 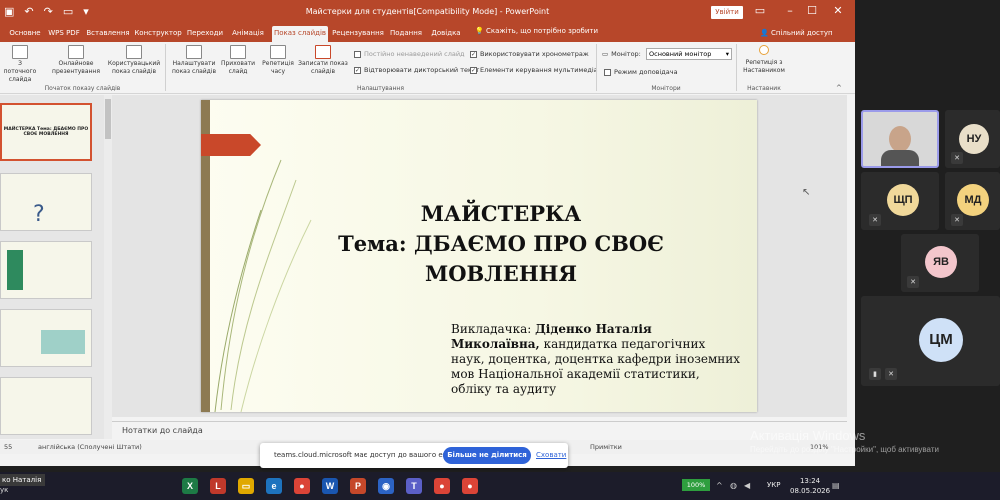 I want to click on share-button: 👤 Спільний доступ, so click(x=796, y=33).